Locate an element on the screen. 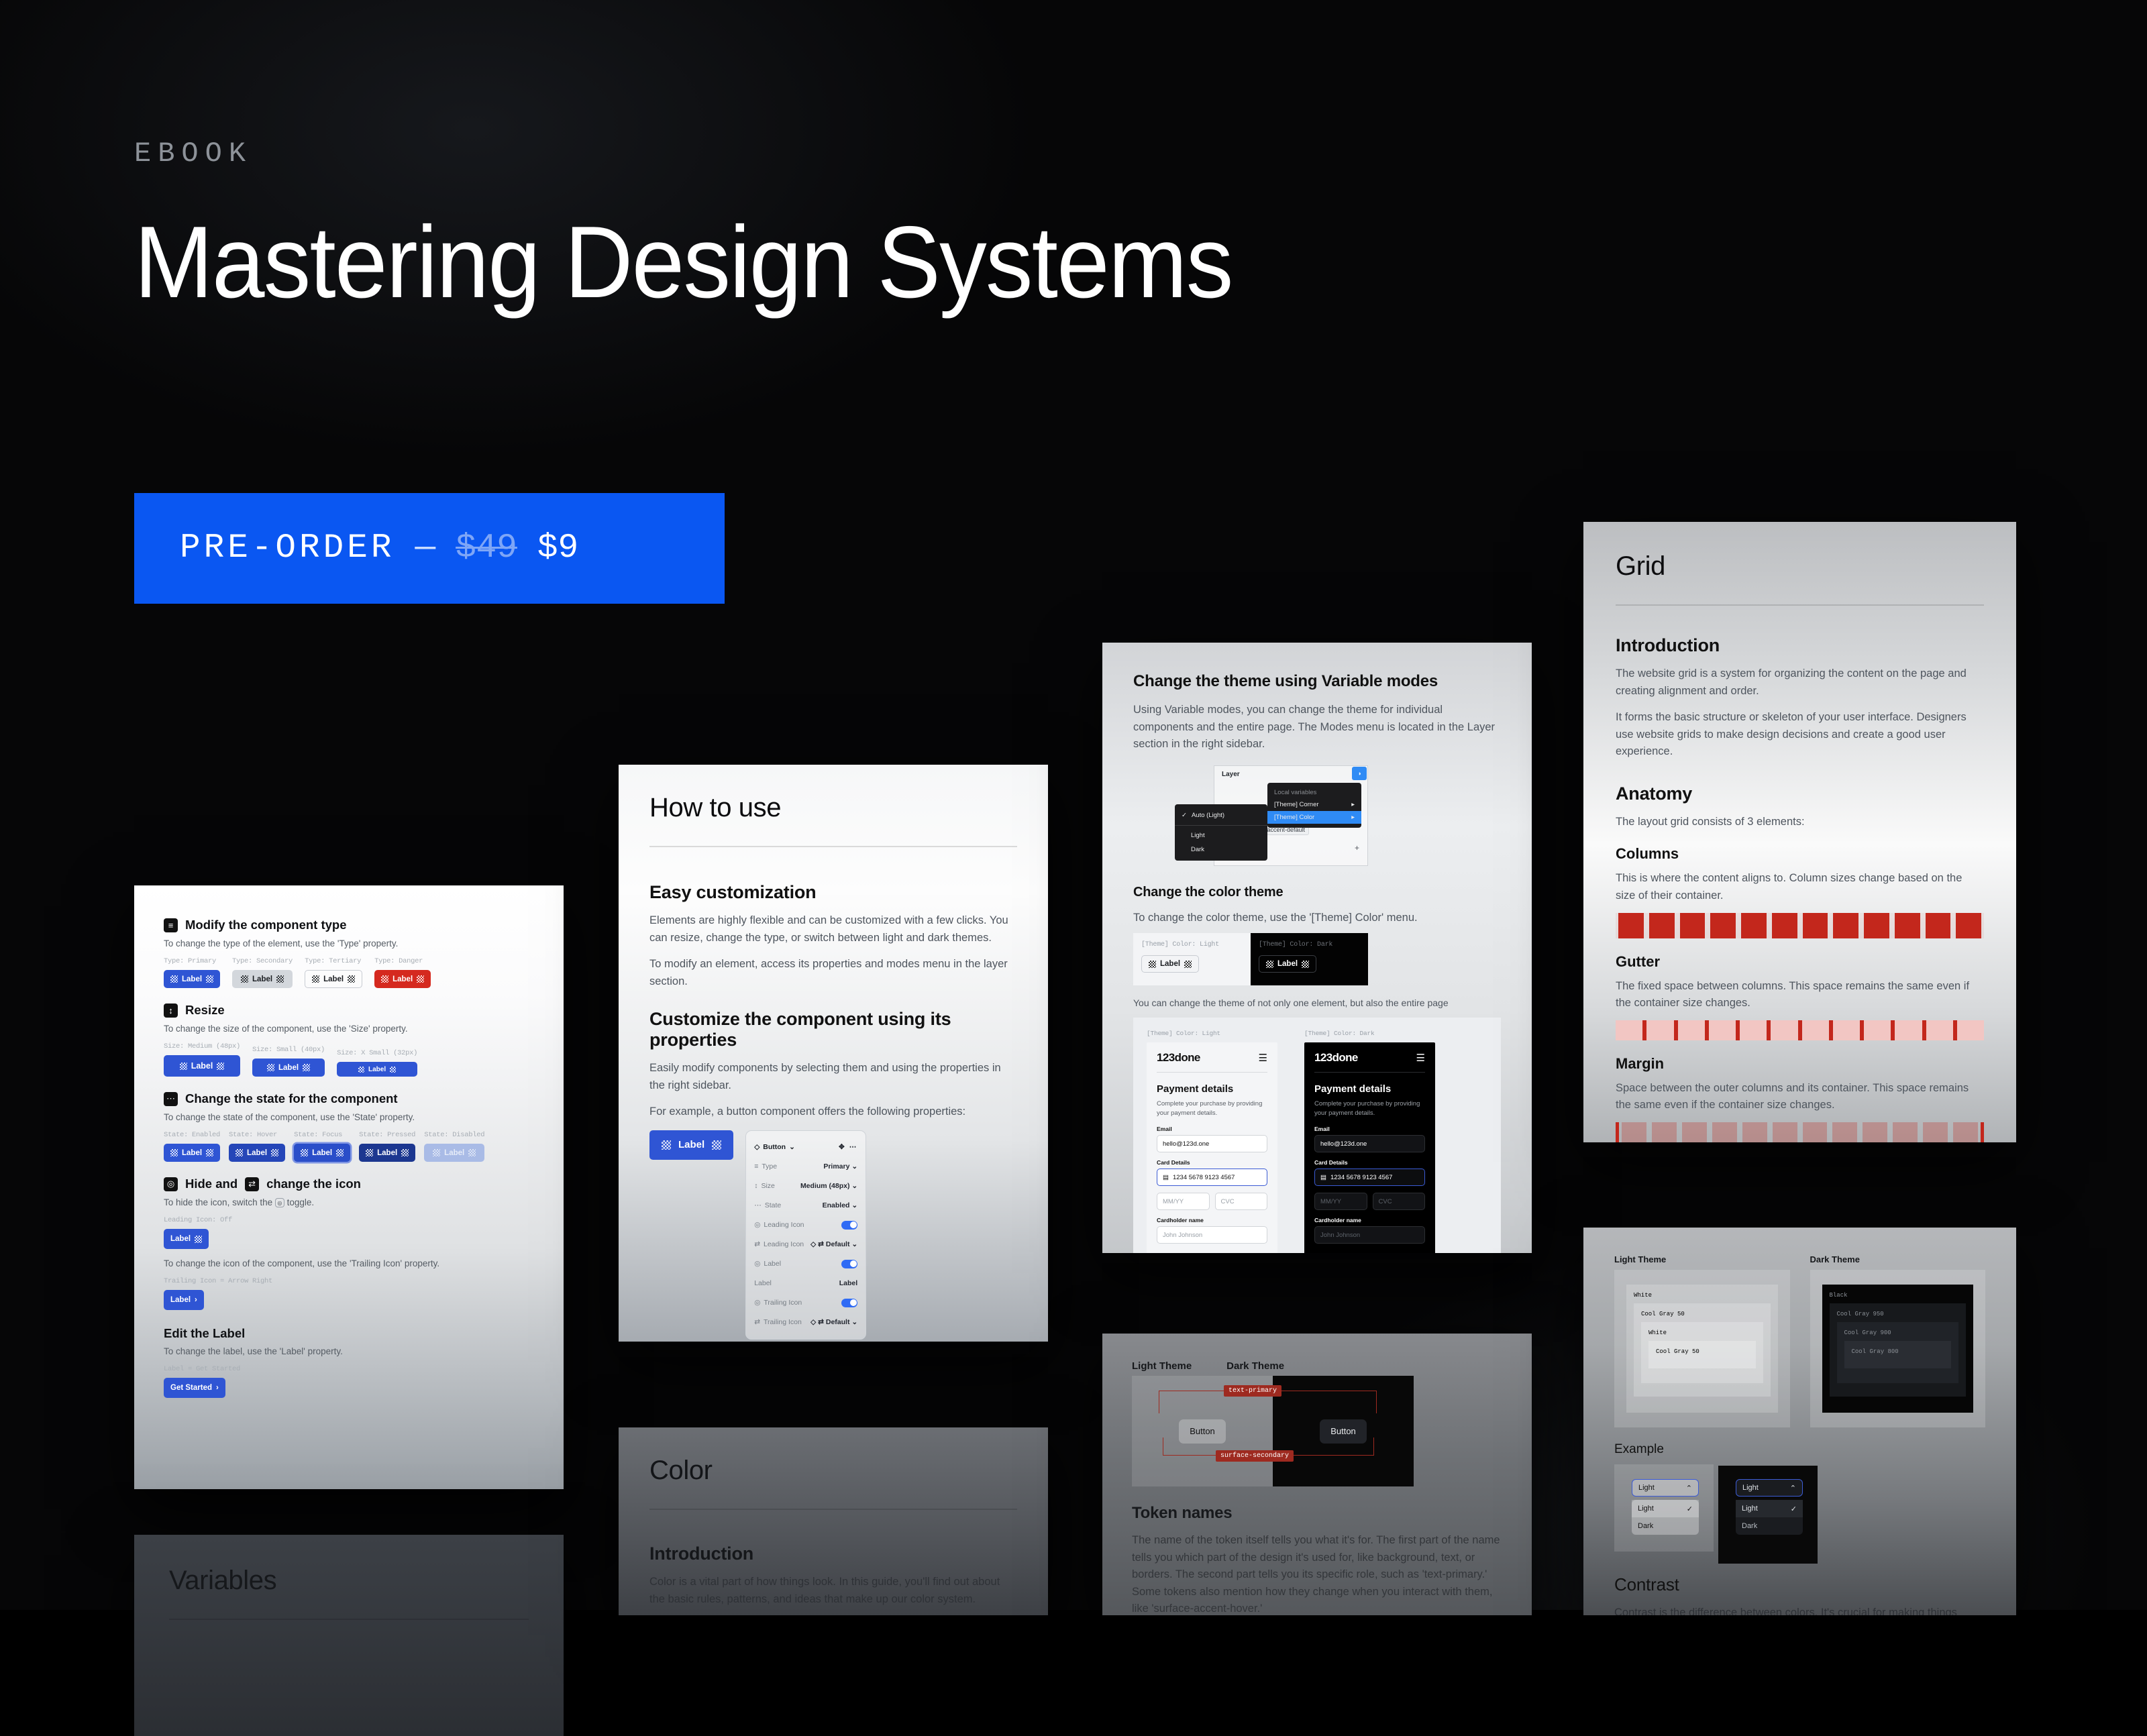 The height and width of the screenshot is (1736, 2147). pre-order-button: PRE-ORDER — $49 $9 is located at coordinates (430, 548).